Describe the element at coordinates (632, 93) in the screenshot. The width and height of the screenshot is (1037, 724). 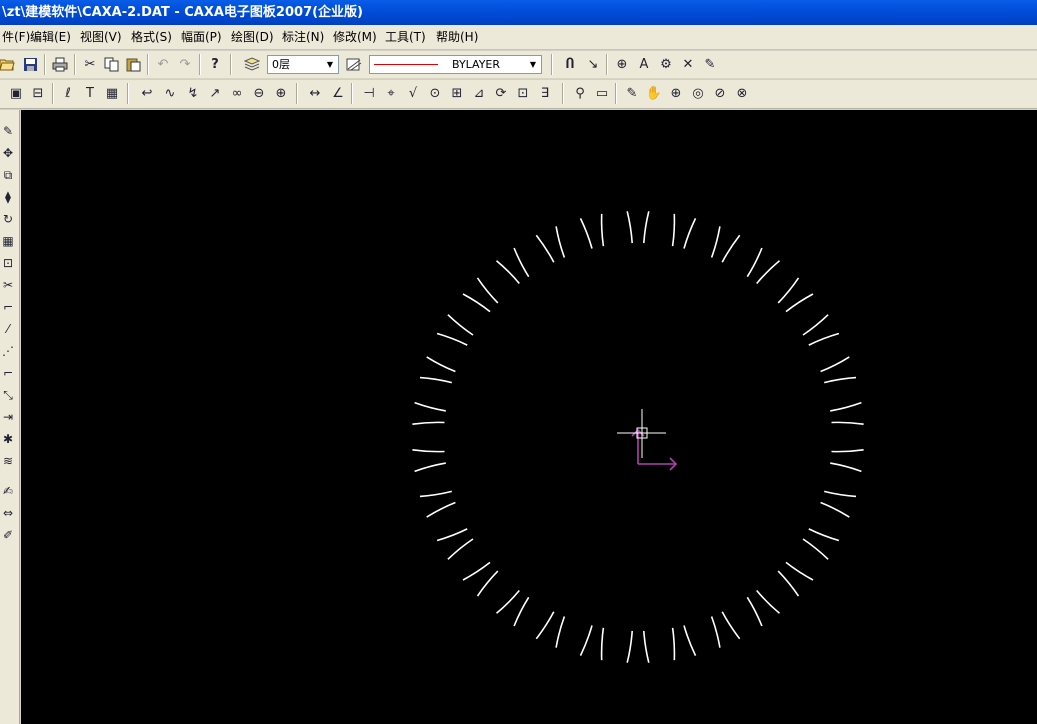
I see `pencil-icon: ✎` at that location.